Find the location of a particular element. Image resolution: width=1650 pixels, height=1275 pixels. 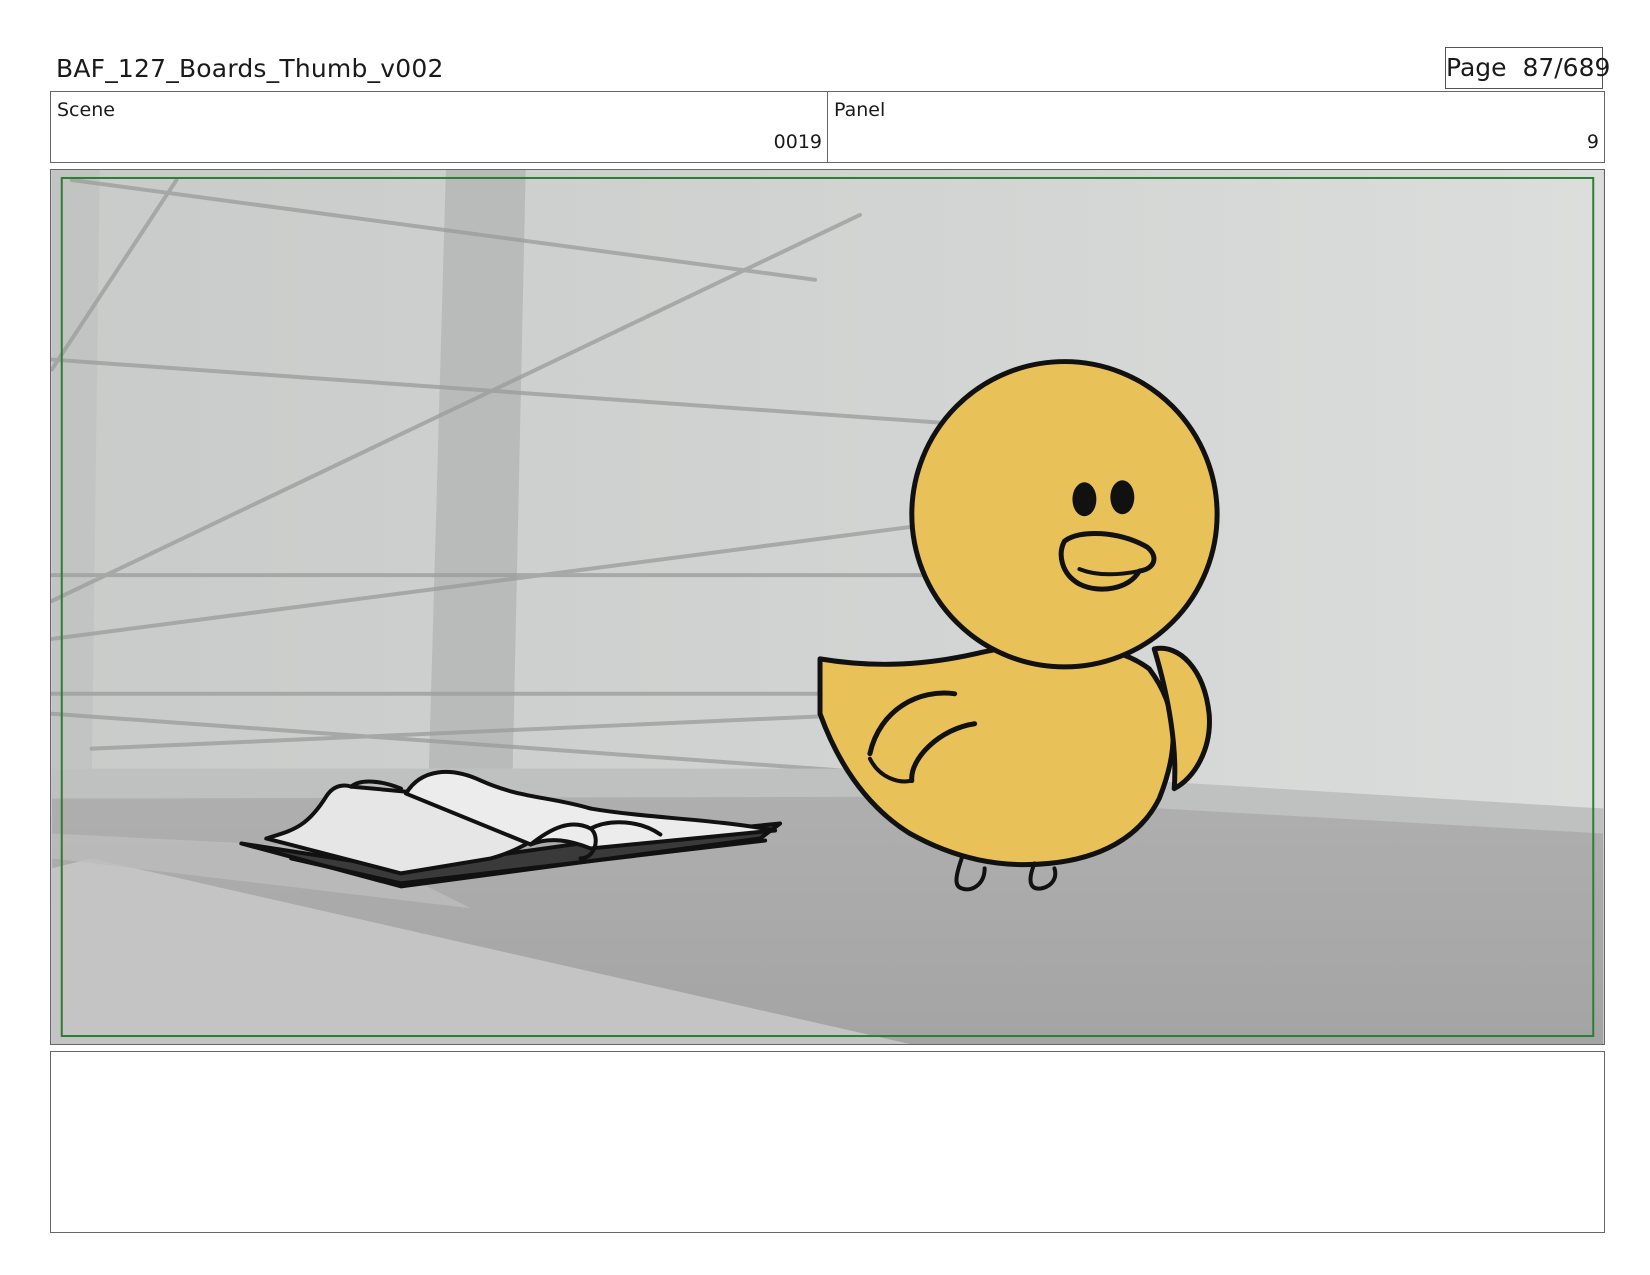

scene-value: 0019 is located at coordinates (797, 142).